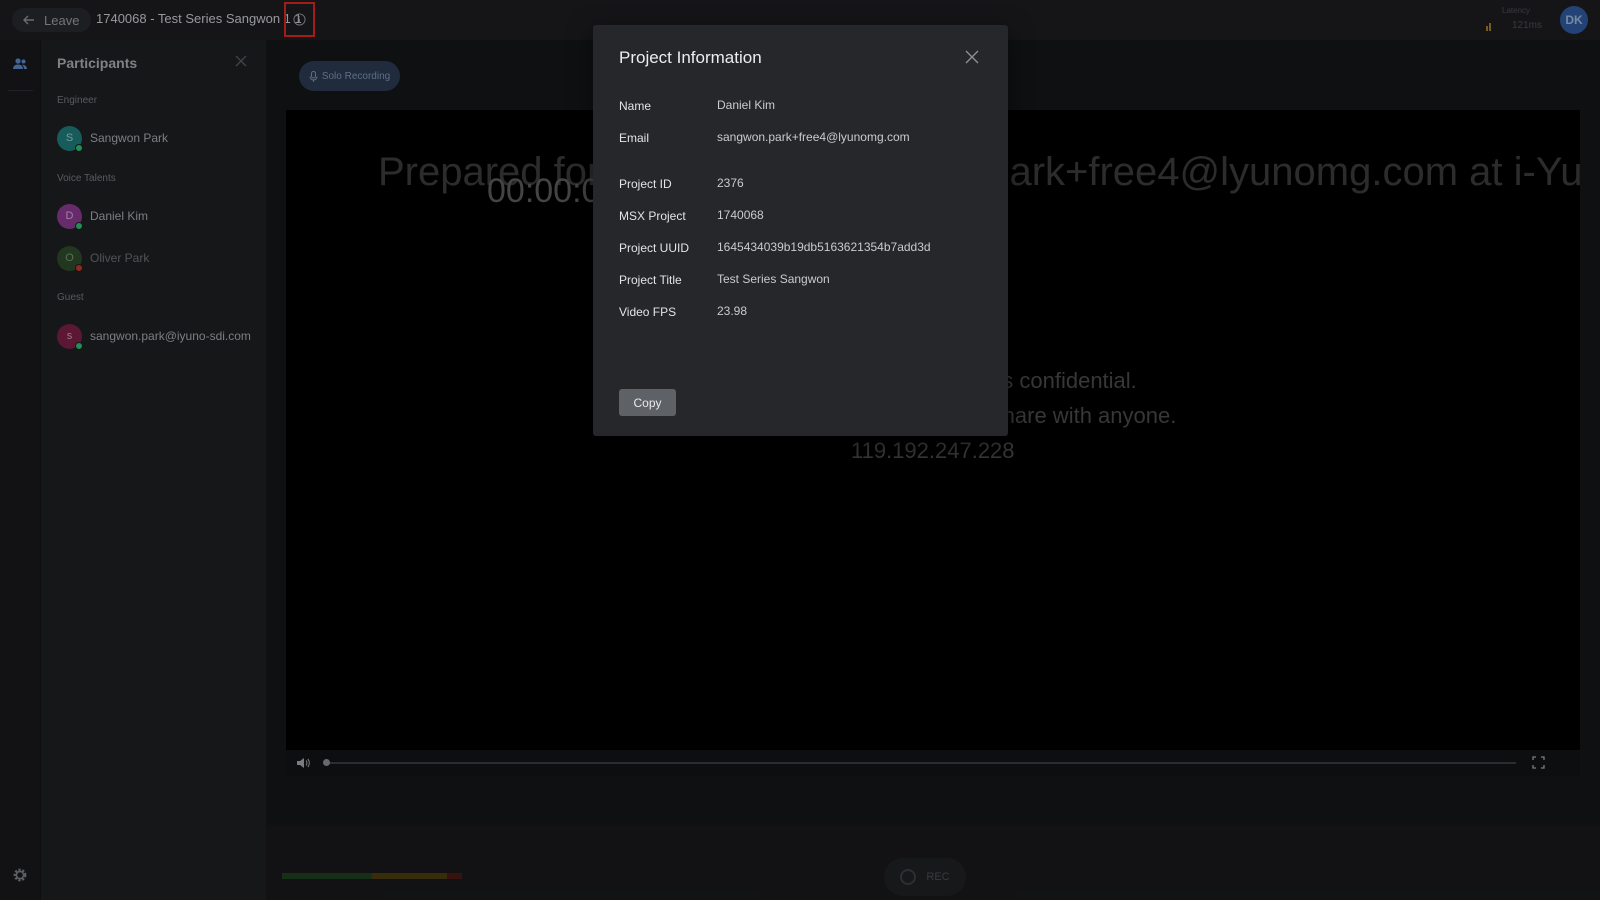  What do you see at coordinates (647, 402) in the screenshot?
I see `copy-button: Copy` at bounding box center [647, 402].